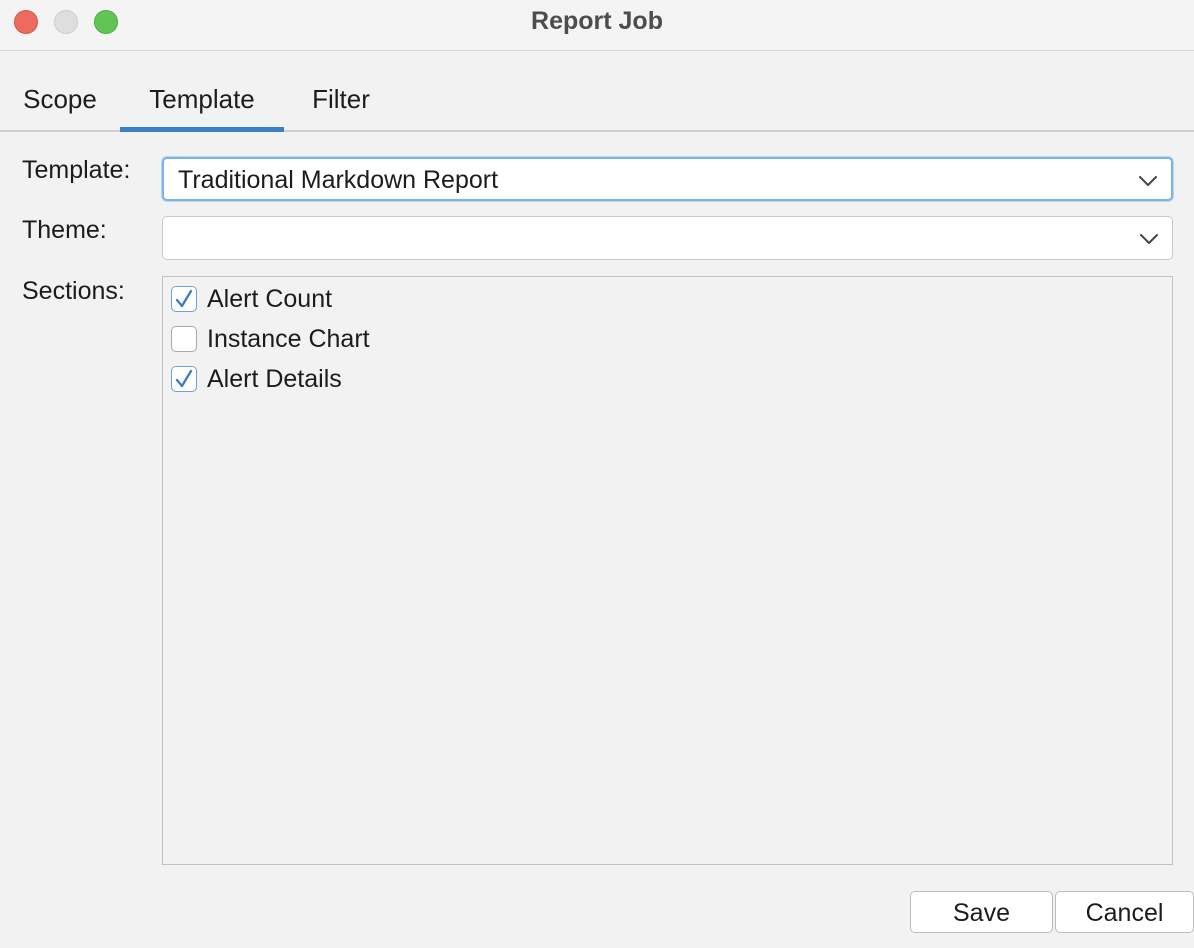 The image size is (1194, 948). What do you see at coordinates (76, 170) in the screenshot?
I see `template-label: Template:` at bounding box center [76, 170].